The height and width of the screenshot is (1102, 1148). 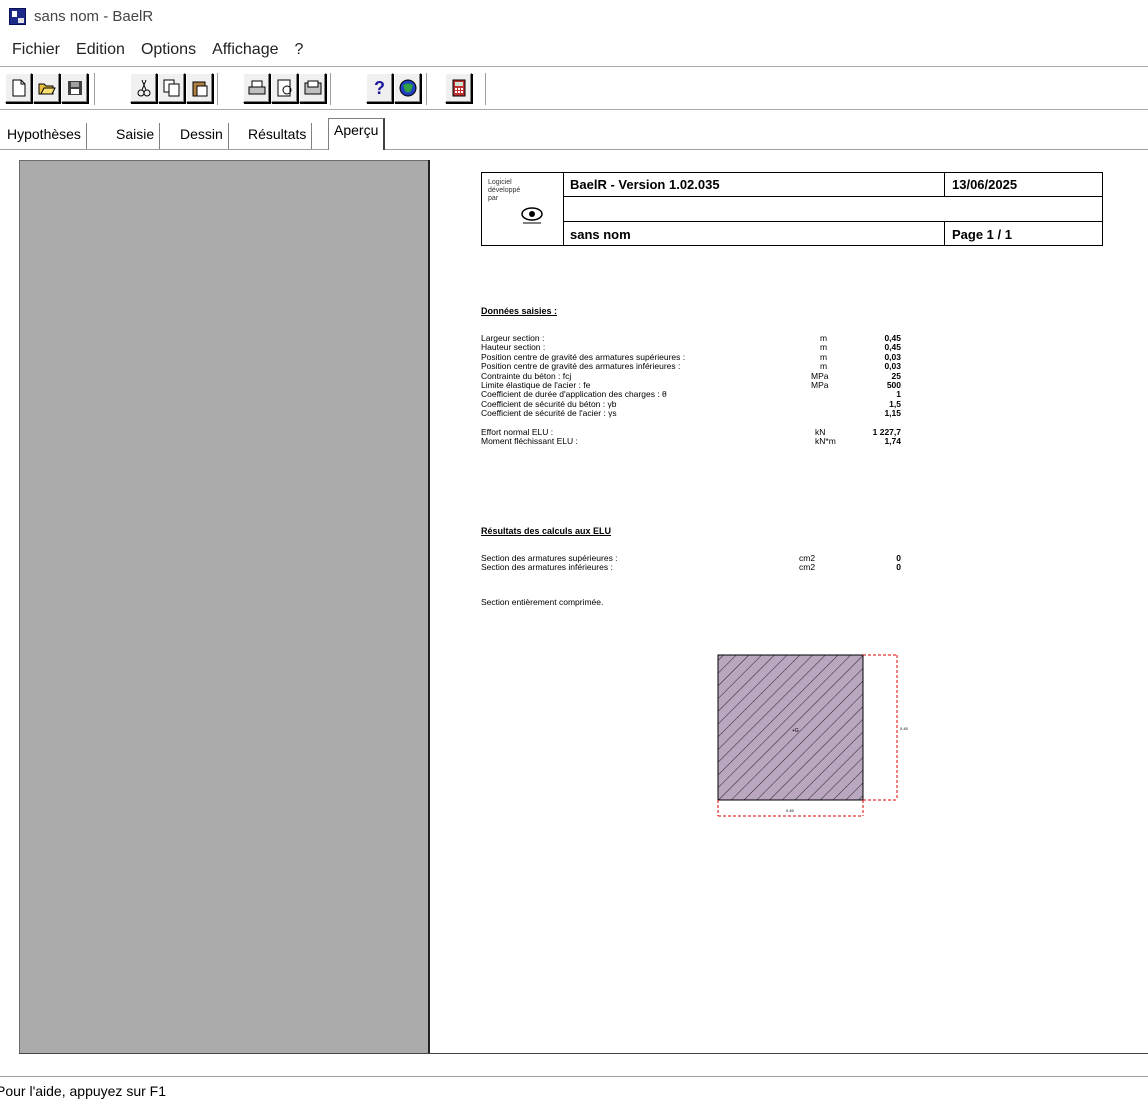 I want to click on menu-fichier: Fichier, so click(x=36, y=50).